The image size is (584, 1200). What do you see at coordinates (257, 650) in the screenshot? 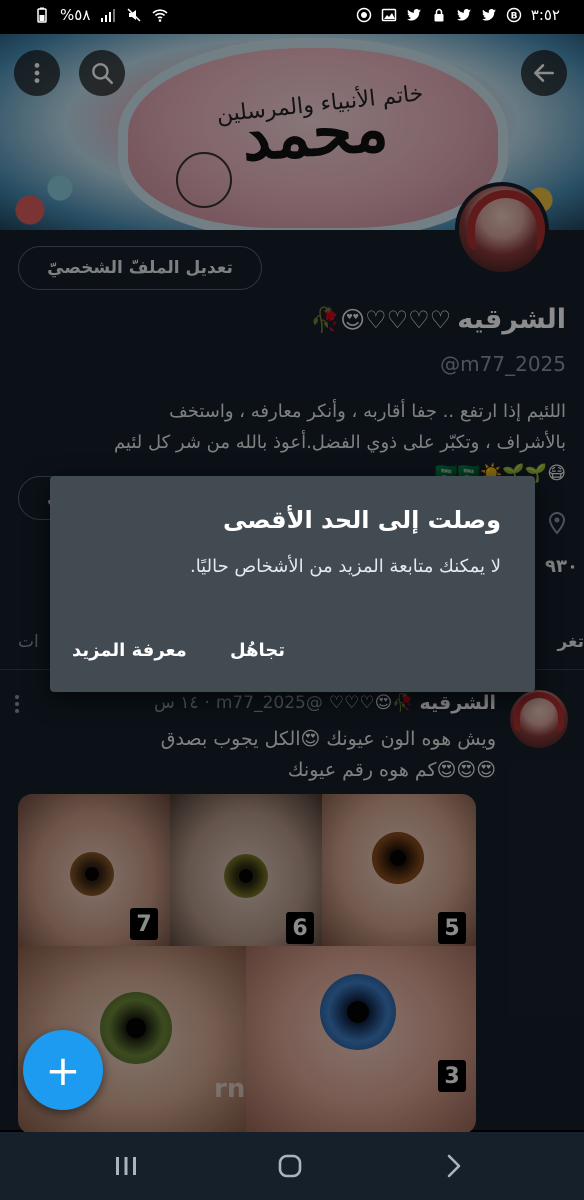
I see `ignore-button: تجاهُل` at bounding box center [257, 650].